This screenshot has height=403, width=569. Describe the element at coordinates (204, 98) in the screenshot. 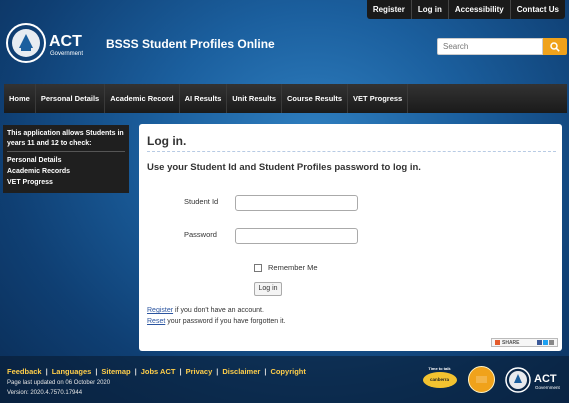

I see `nav-ai-results: AI Results` at that location.